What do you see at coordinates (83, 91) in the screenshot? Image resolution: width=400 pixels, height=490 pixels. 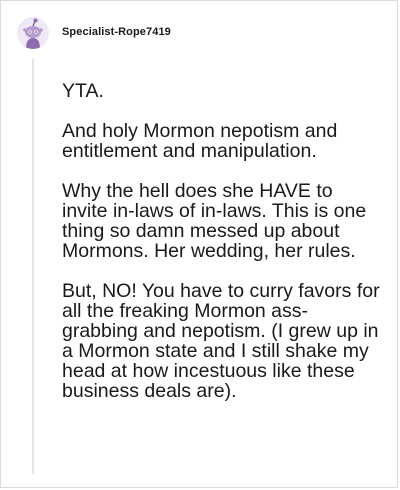 I see `comment-paragraph: YTA.` at bounding box center [83, 91].